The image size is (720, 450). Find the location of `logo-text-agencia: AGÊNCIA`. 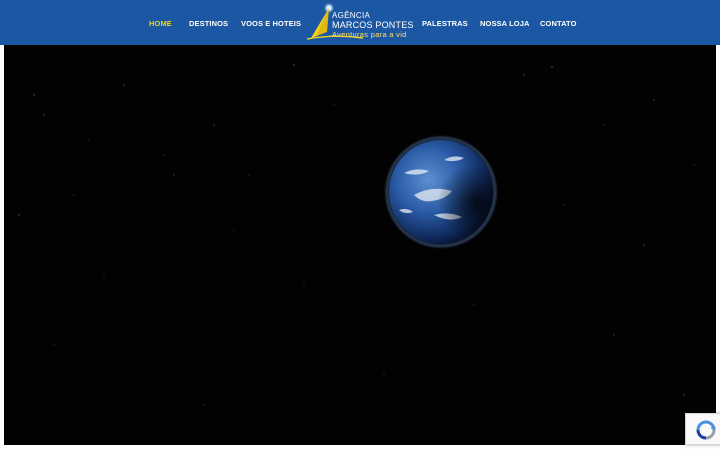

logo-text-agencia: AGÊNCIA is located at coordinates (351, 15).